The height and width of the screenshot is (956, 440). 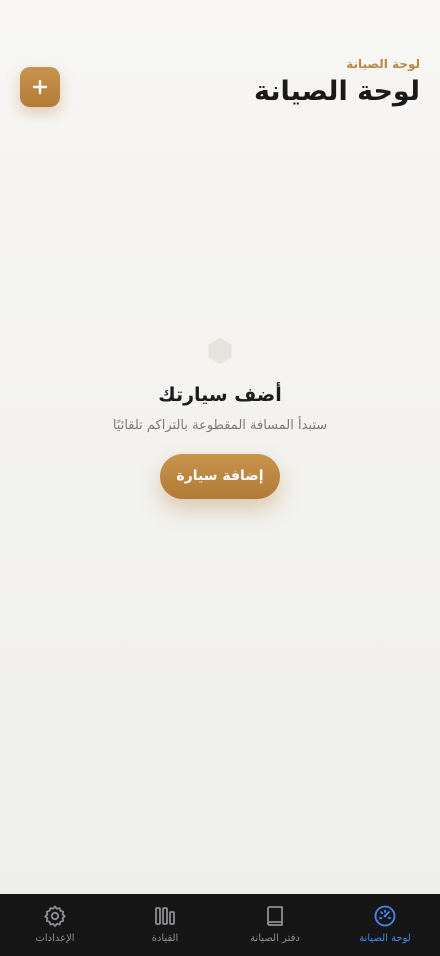 I want to click on empty-state-subtitle: ستبدأ المسافة المقطوعة بالتراكم تلقائيًا, so click(x=220, y=425).